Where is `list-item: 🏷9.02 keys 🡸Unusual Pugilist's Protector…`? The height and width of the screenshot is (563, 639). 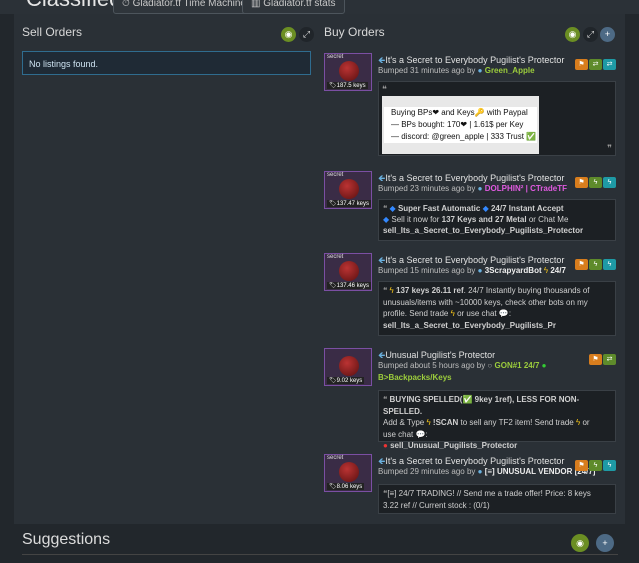
list-item: 🏷9.02 keys 🡸Unusual Pugilist's Protector… is located at coordinates (470, 399).